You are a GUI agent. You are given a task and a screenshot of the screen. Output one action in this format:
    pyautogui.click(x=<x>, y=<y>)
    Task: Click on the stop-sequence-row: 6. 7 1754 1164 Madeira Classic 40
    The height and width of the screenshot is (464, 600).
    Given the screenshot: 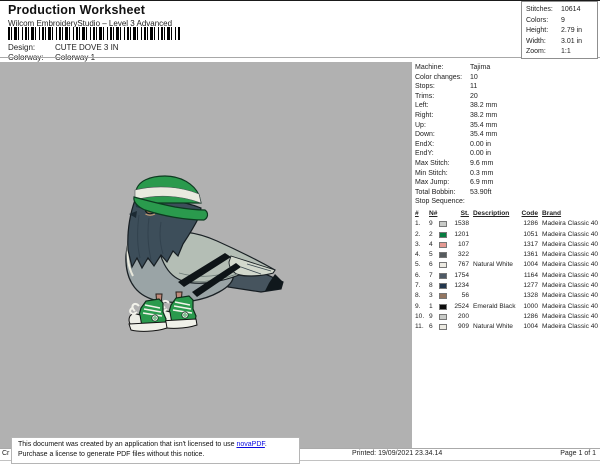 What is the action you would take?
    pyautogui.click(x=507, y=276)
    